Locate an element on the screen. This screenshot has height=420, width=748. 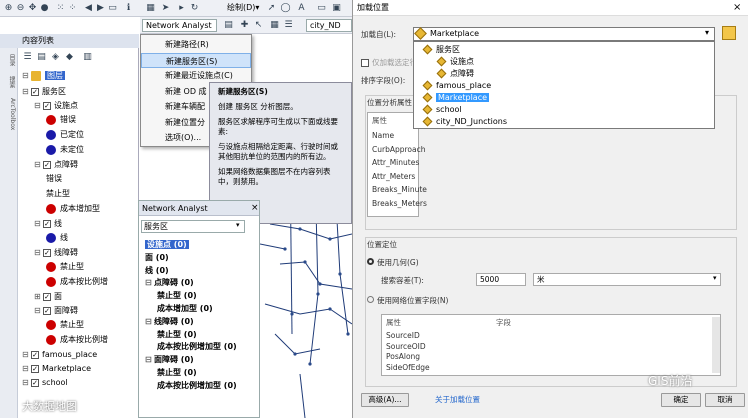
text-icon: A is located at coordinates (301, 8).